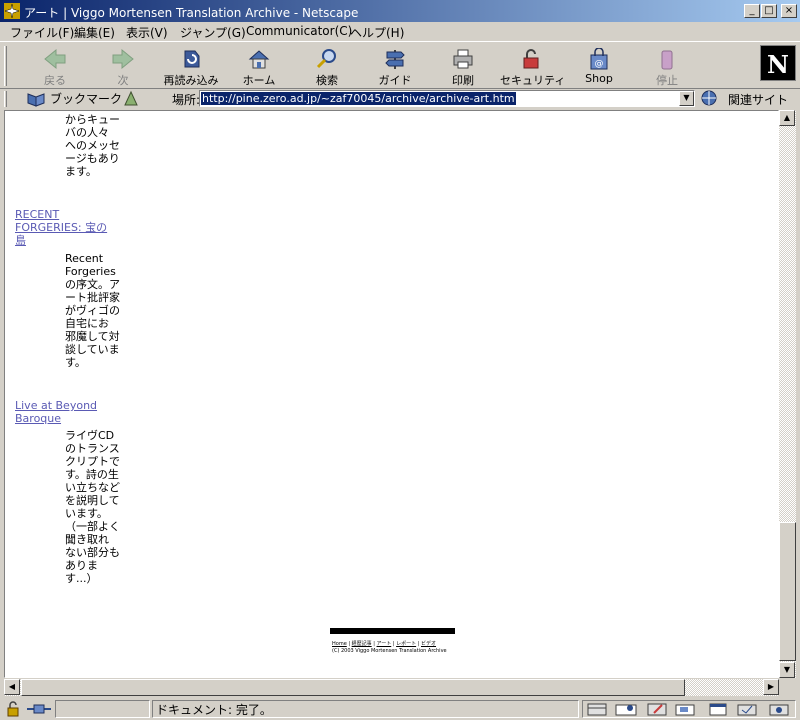 This screenshot has width=800, height=720. What do you see at coordinates (597, 709) in the screenshot?
I see `navigator-icon` at bounding box center [597, 709].